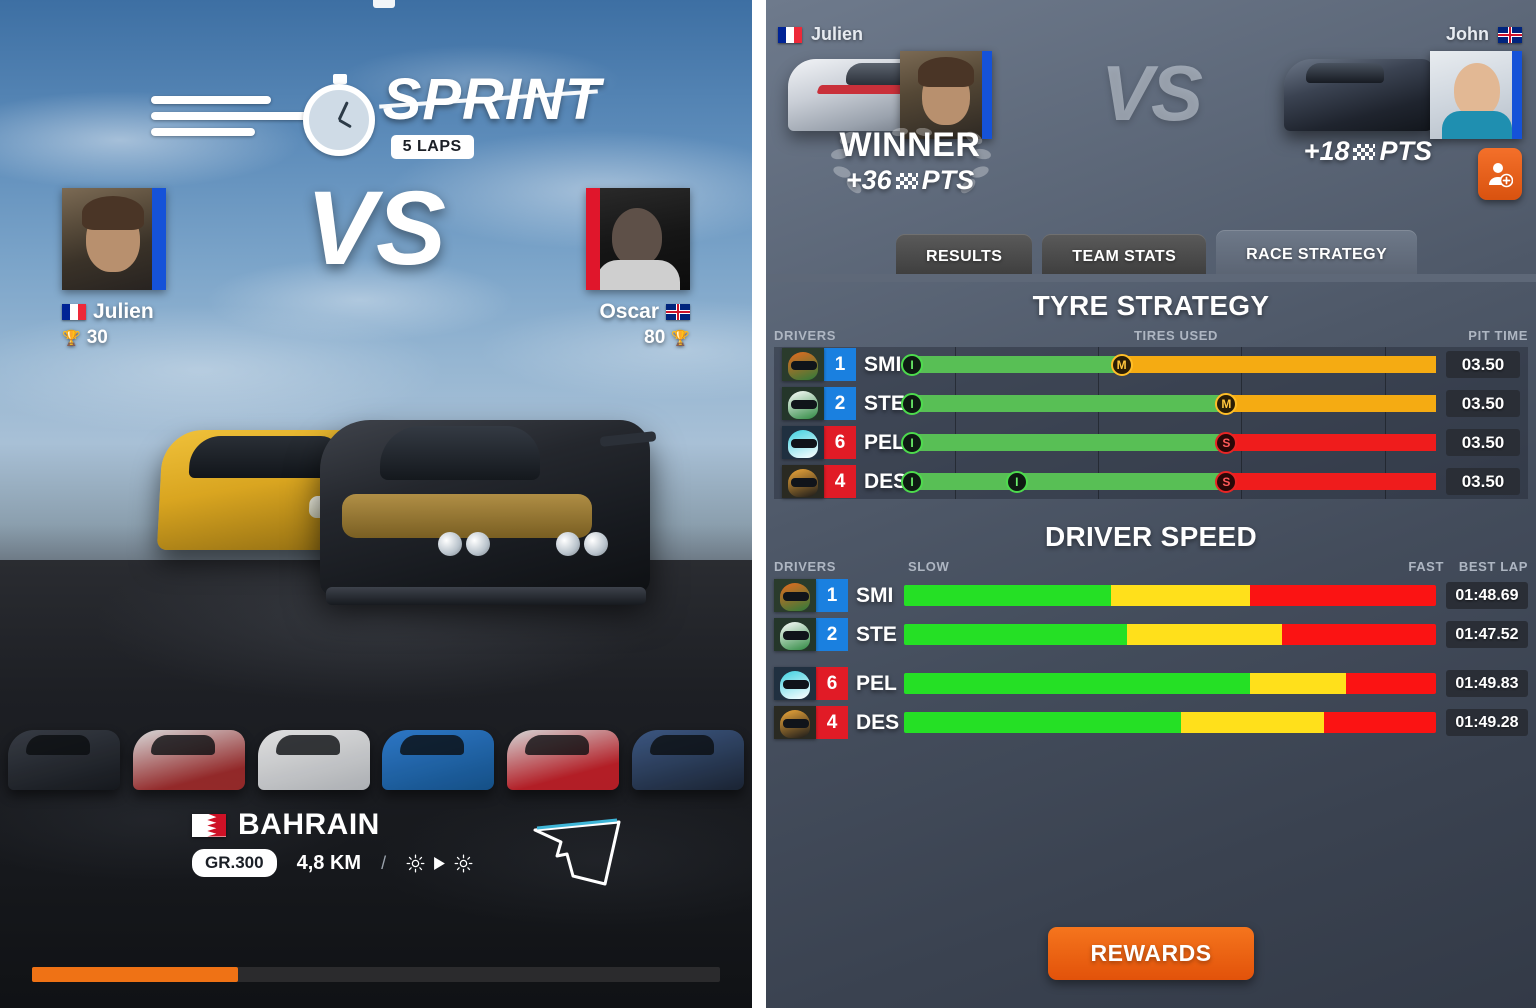  I want to click on track-country: BAHRAIN, so click(309, 824).